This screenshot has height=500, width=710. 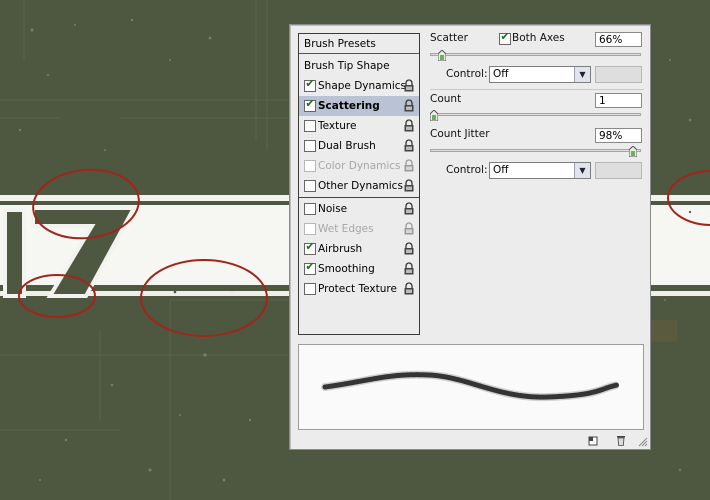 I want to click on dual-brush-label: Dual Brush, so click(x=347, y=146).